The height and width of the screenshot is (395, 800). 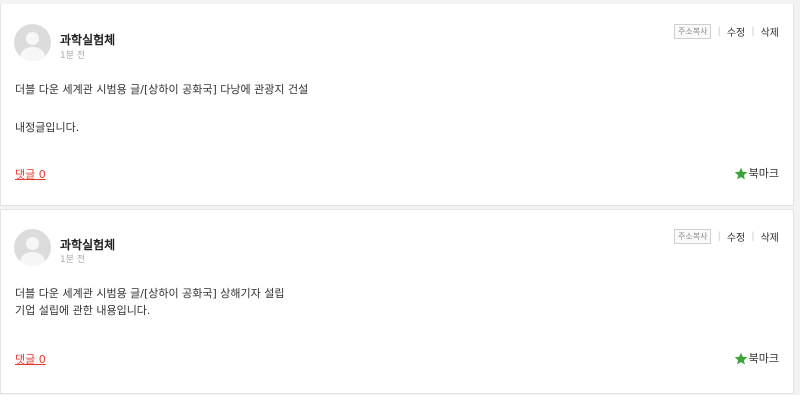 I want to click on post-content-line: 더블 다운 세계관 시범용 글/[상하이 공화국] 다낭에 관광지 건설, so click(x=162, y=89).